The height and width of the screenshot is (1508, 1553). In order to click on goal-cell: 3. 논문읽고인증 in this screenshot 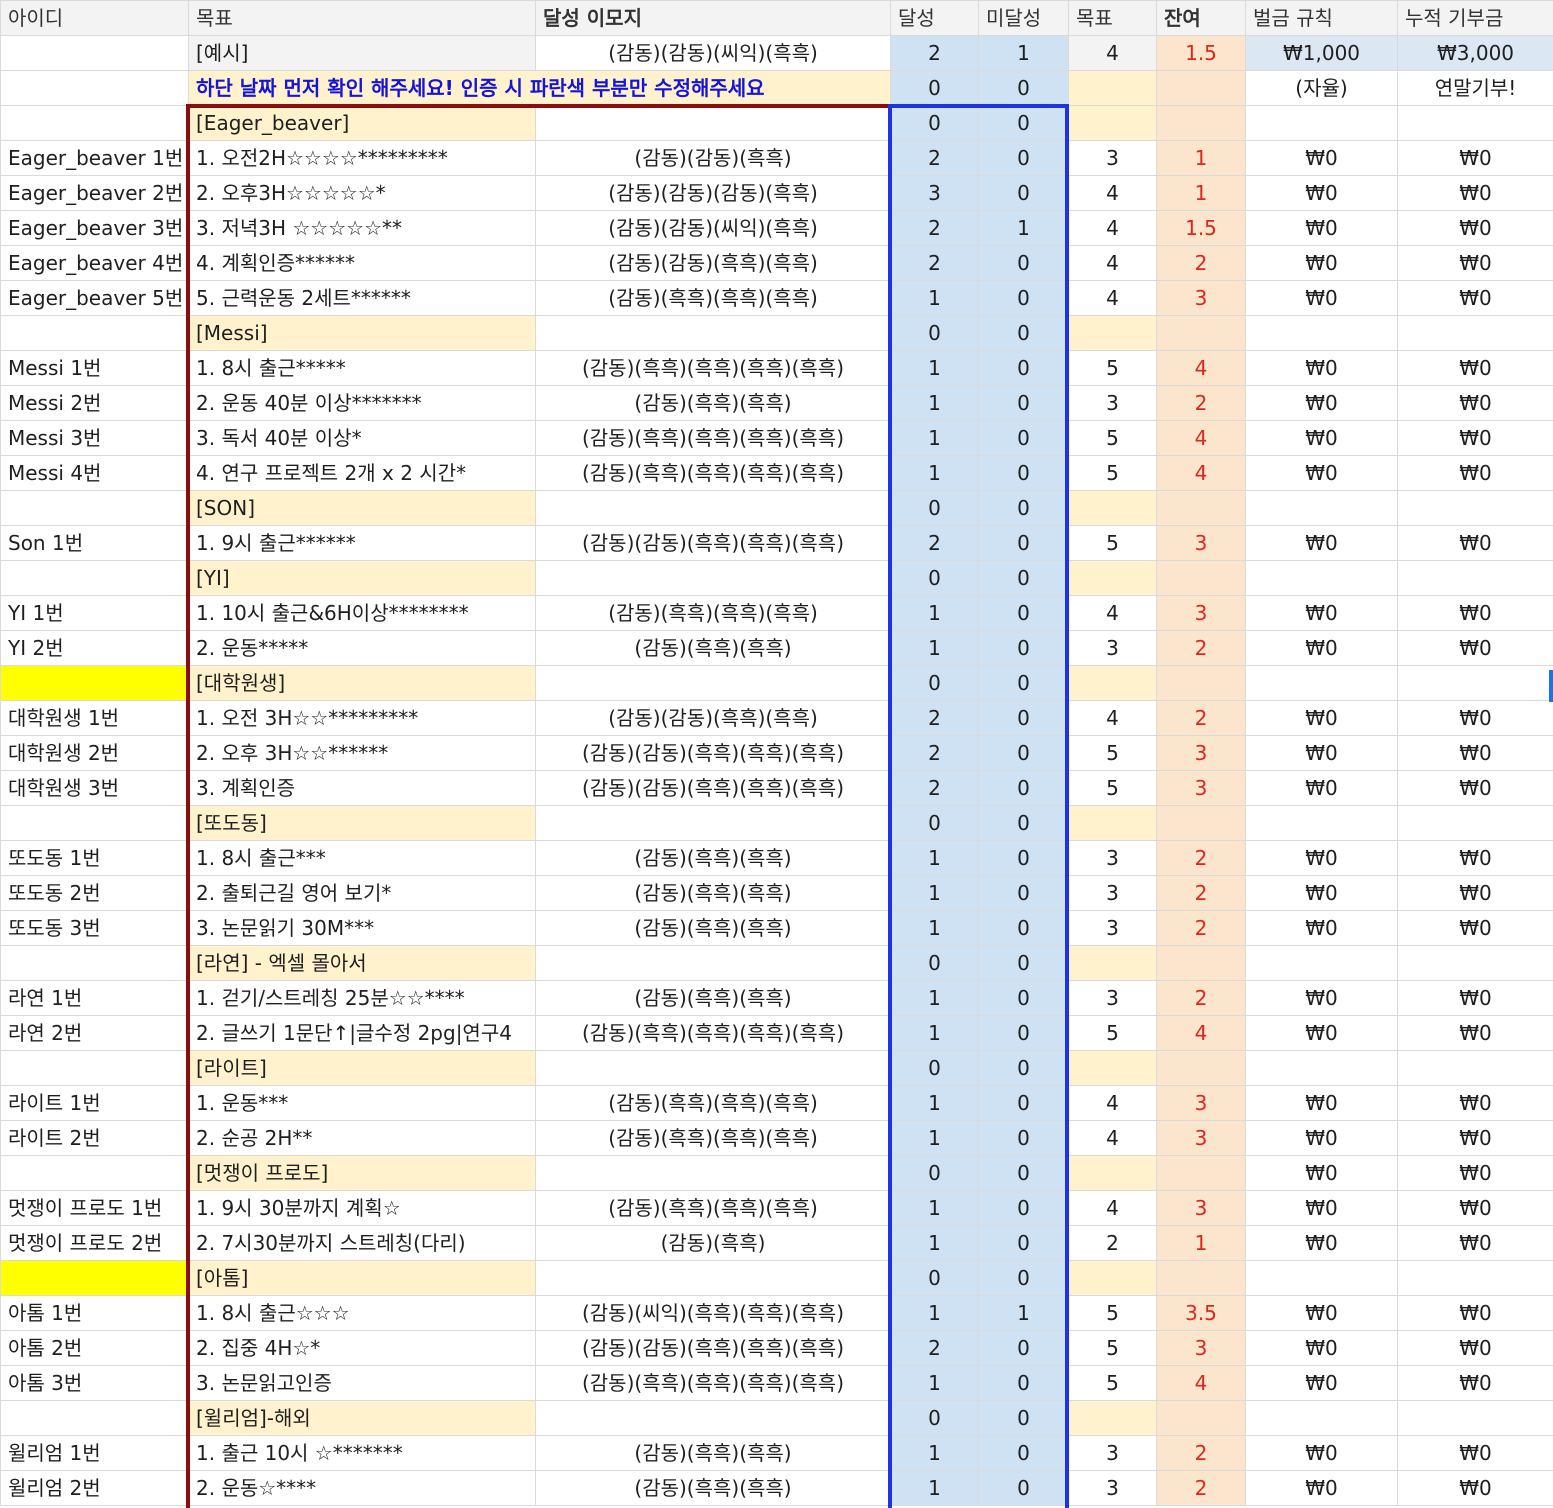, I will do `click(362, 1383)`.